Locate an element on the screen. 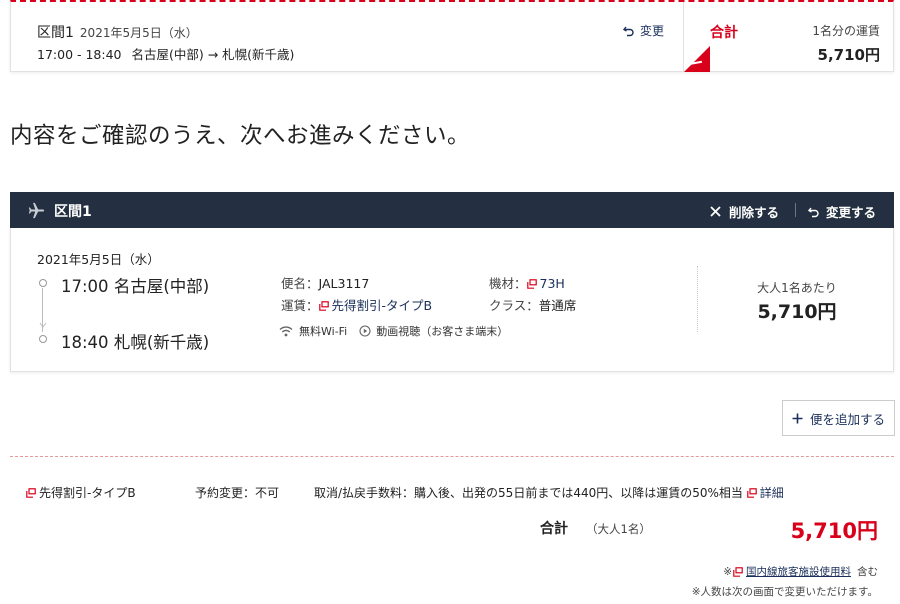 This screenshot has width=900, height=604. arrival-dot is located at coordinates (43, 339).